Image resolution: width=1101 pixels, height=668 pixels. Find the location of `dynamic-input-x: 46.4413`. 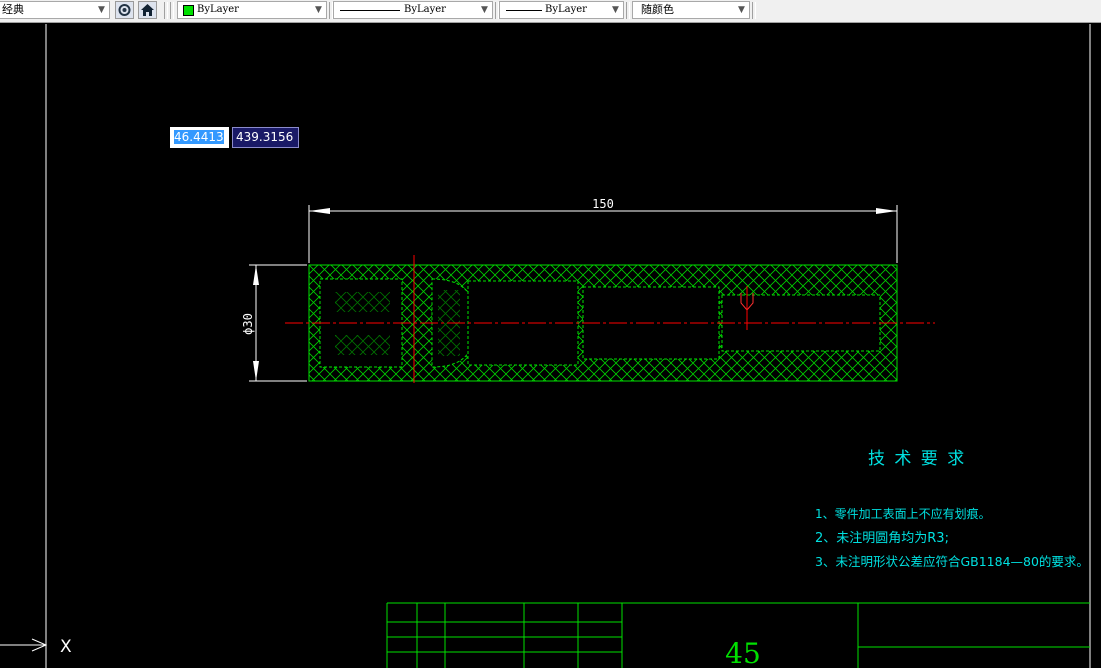

dynamic-input-x: 46.4413 is located at coordinates (199, 137).